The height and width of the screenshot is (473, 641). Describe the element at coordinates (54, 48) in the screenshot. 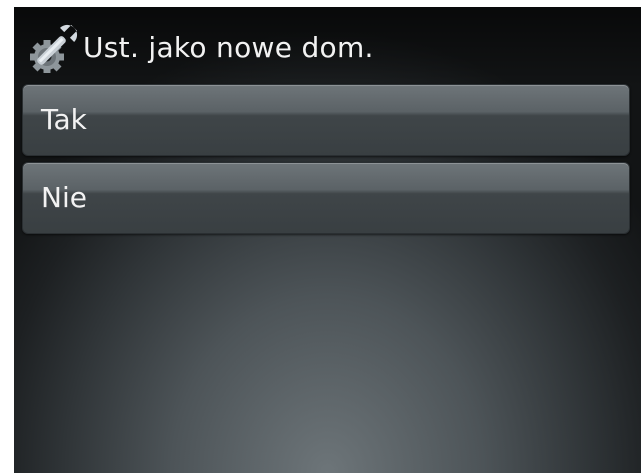

I see `settings-tools-icon` at that location.